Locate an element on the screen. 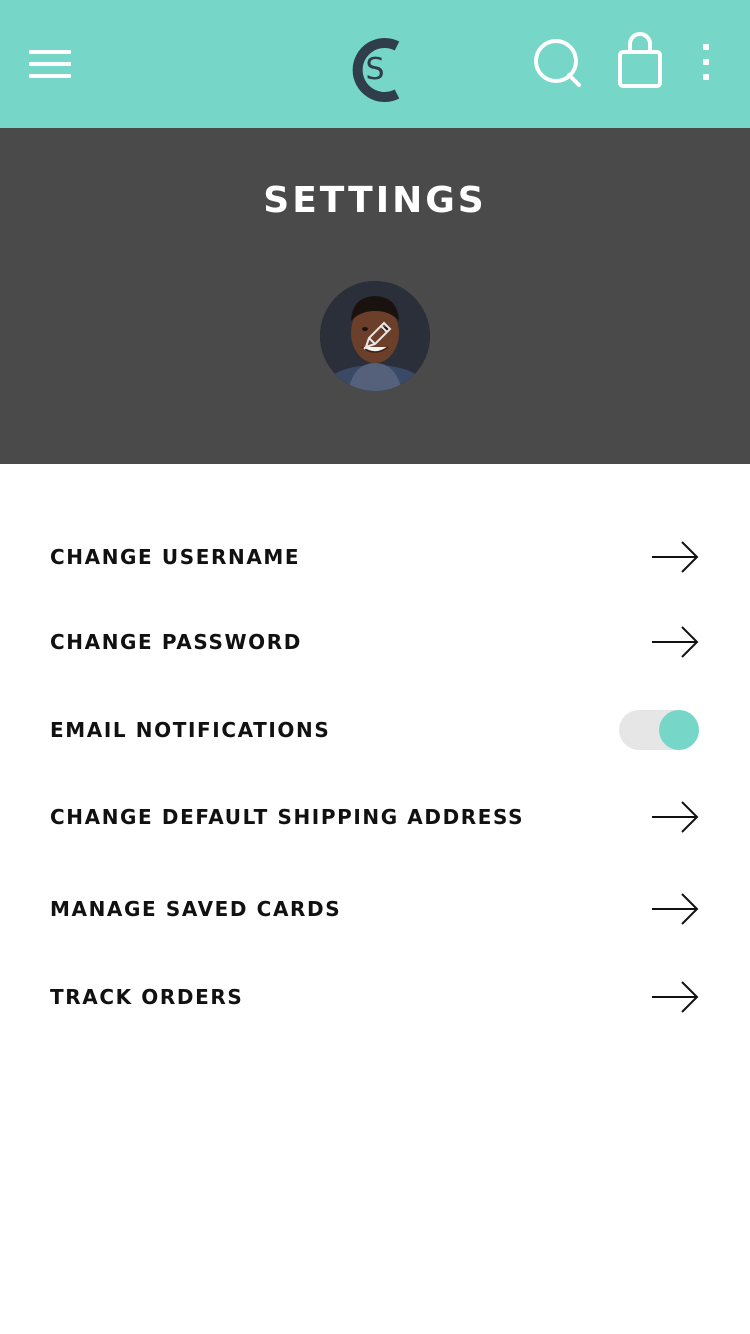  pencil-icon is located at coordinates (377, 336).